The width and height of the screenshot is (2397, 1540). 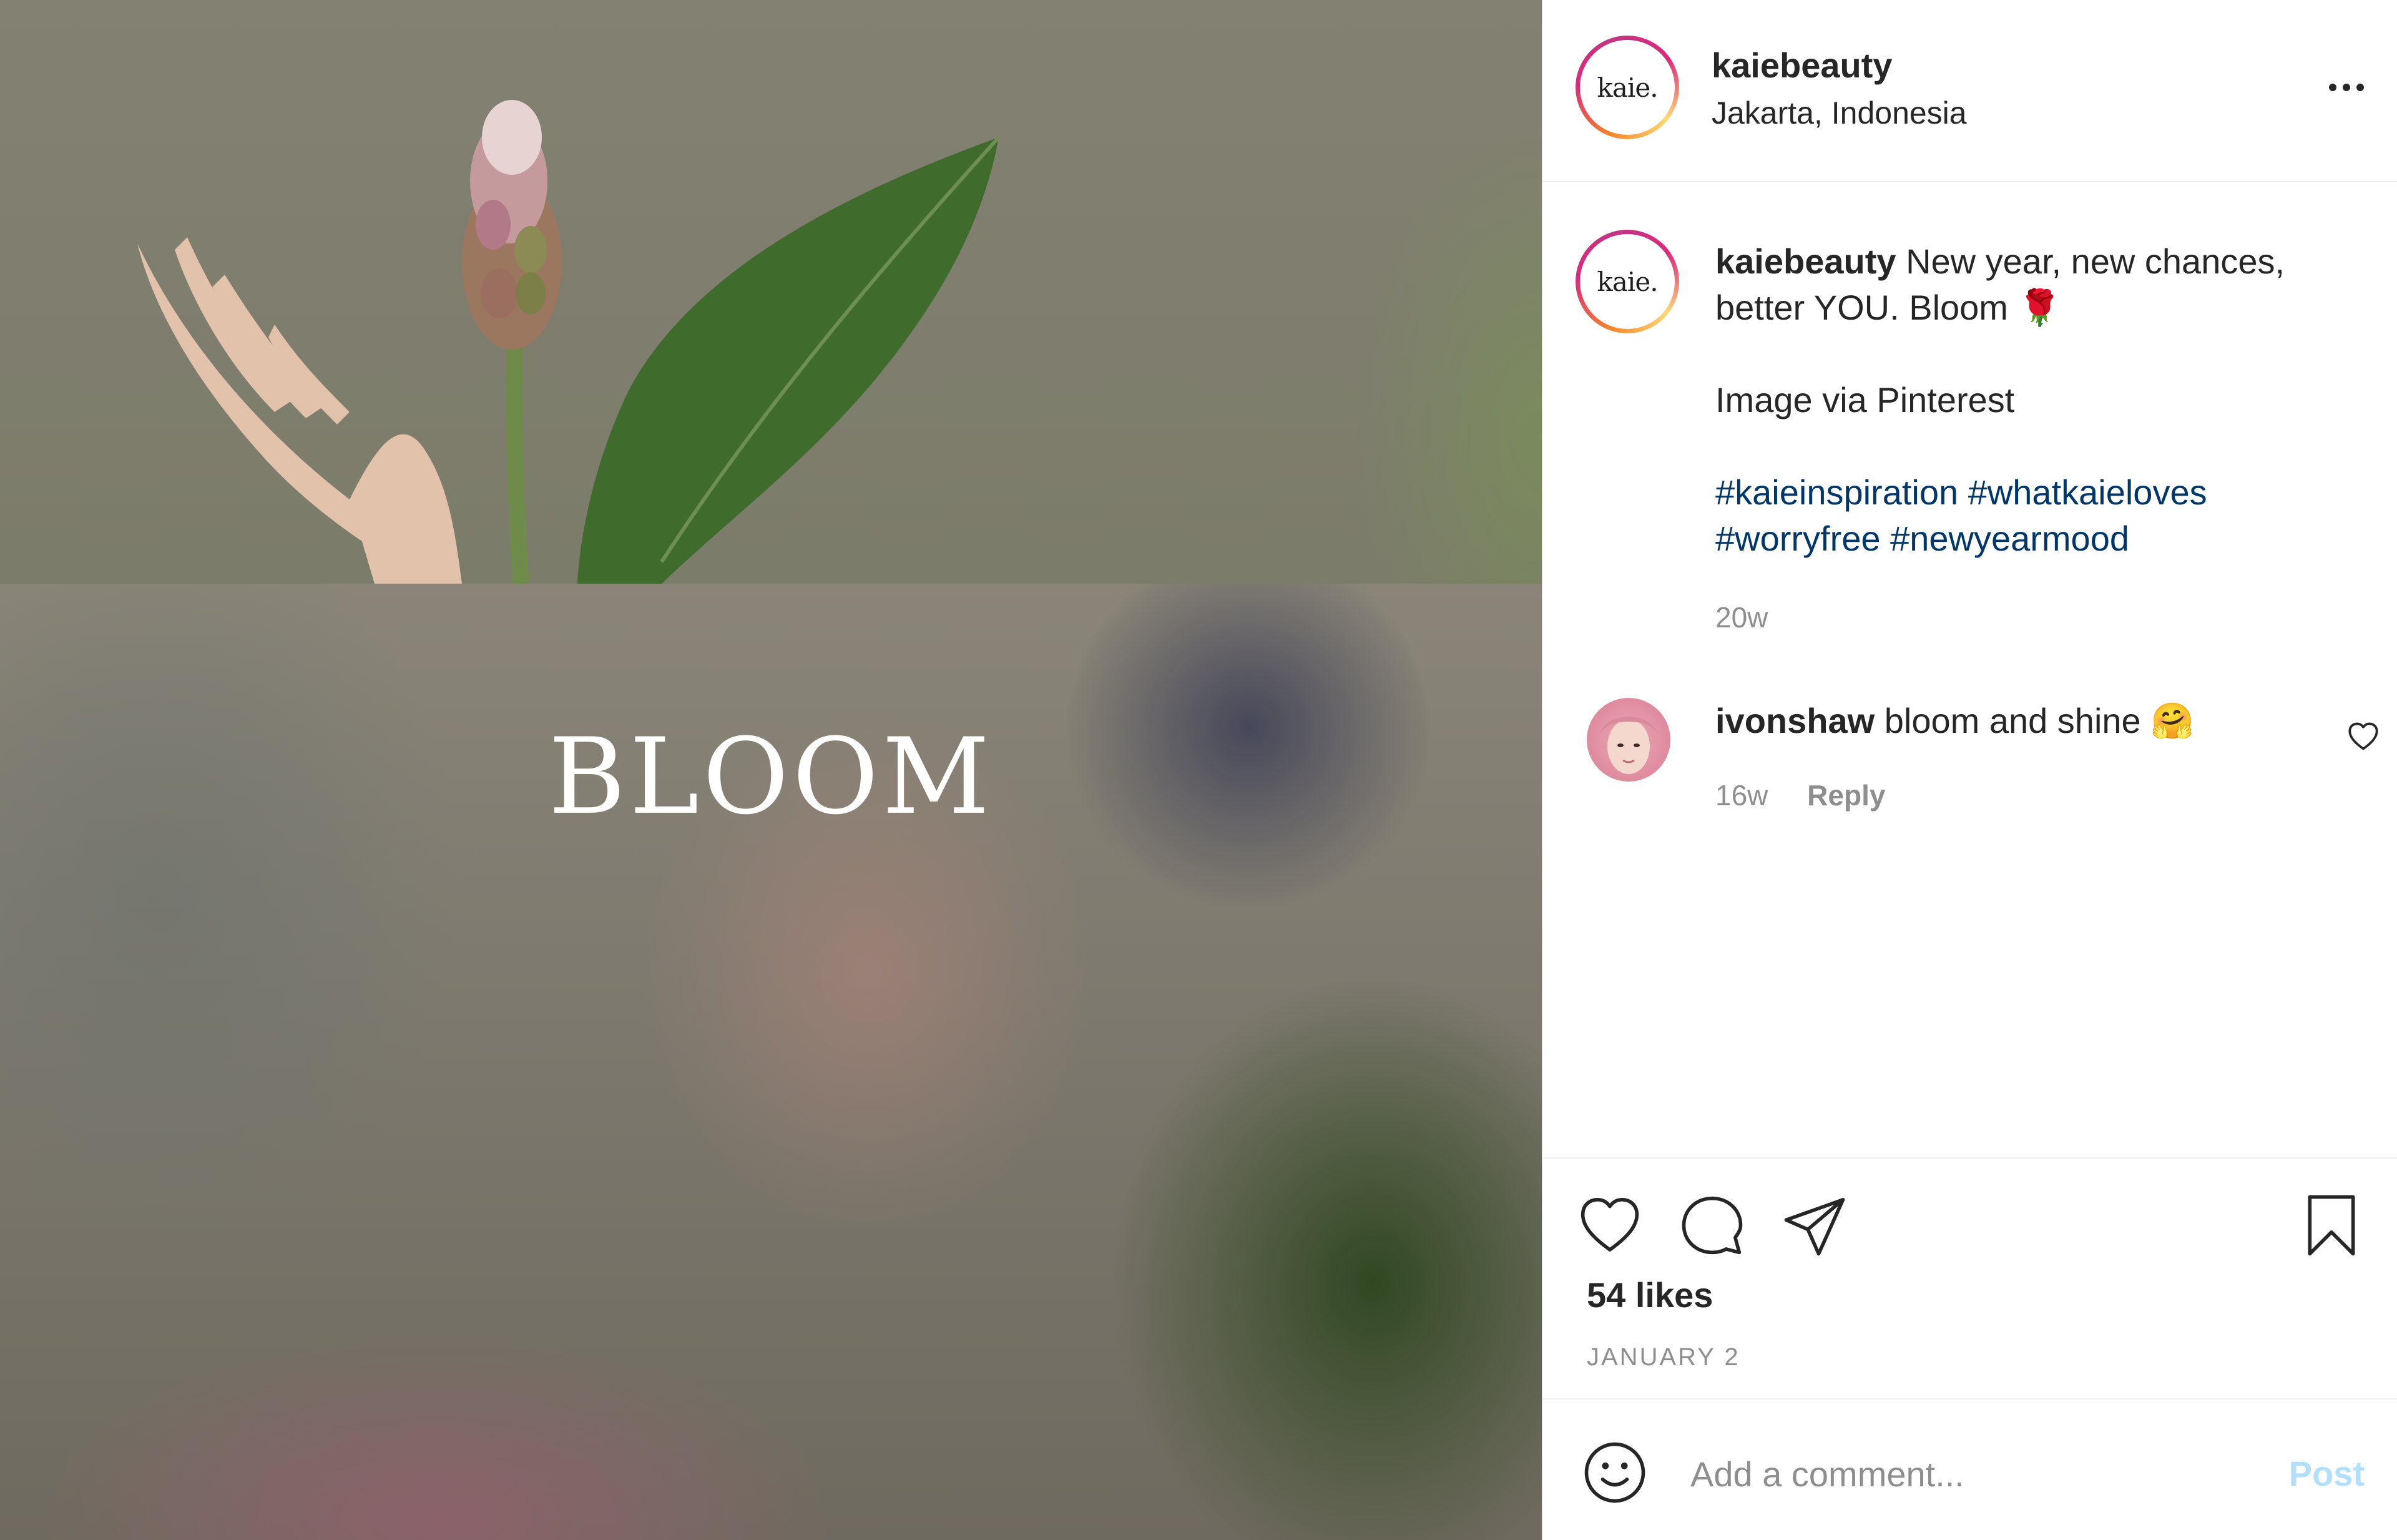 What do you see at coordinates (512, 225) in the screenshot?
I see `flower-shape` at bounding box center [512, 225].